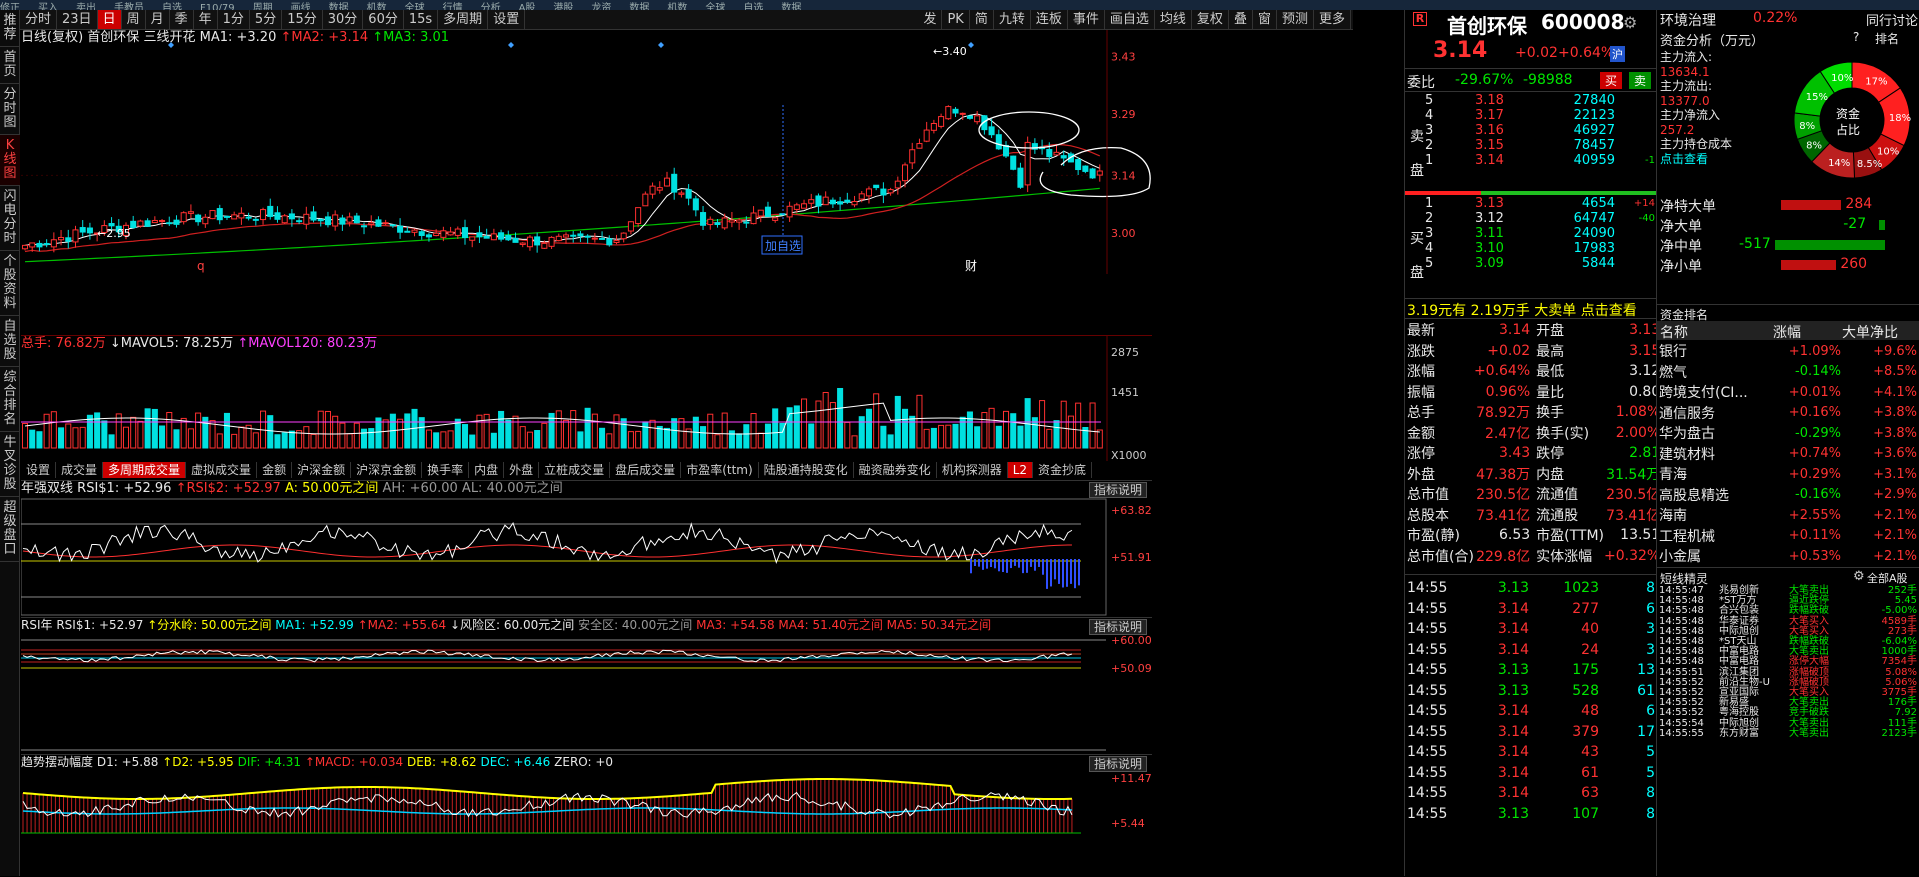  Describe the element at coordinates (487, 470) in the screenshot. I see `indicator-tab: 内盘` at that location.